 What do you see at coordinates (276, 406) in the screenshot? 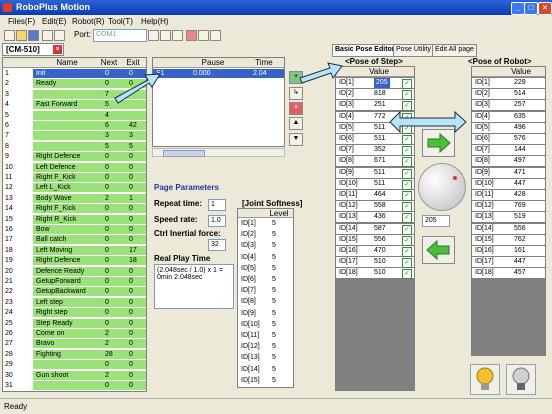
I see `status-bar: Ready` at bounding box center [276, 406].